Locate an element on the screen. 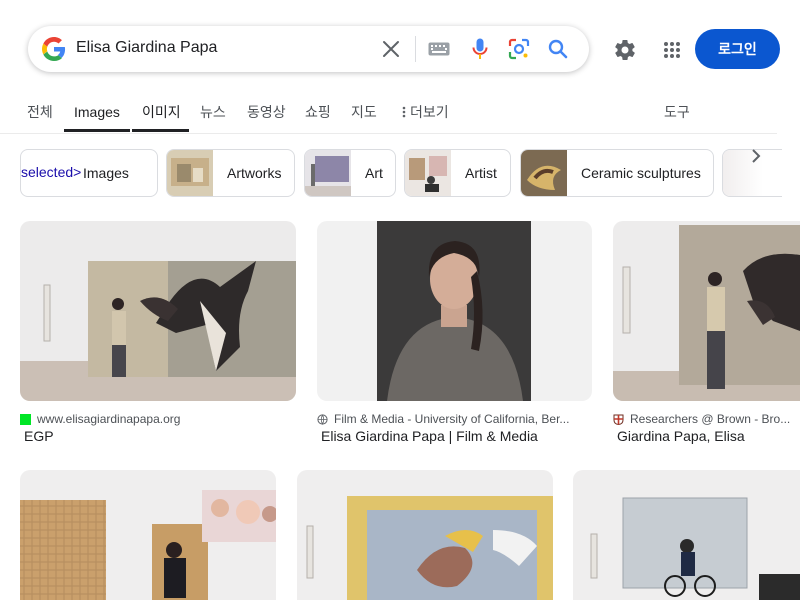  chip-selected-prefix: selected> is located at coordinates (51, 172).